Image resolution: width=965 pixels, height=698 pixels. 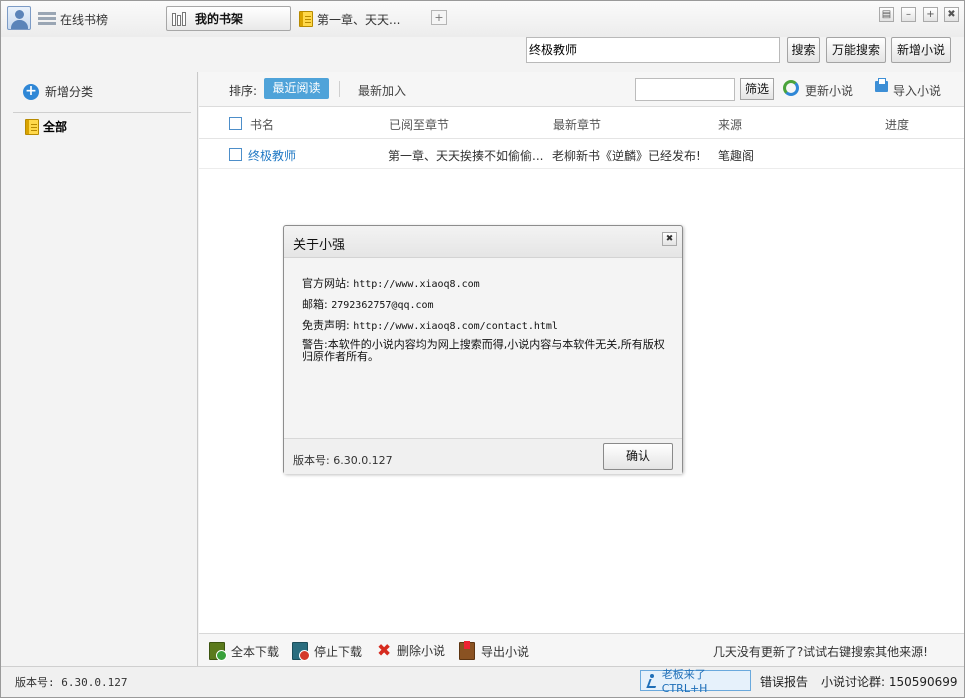 What do you see at coordinates (308, 155) in the screenshot?
I see `book-name: 终极教师` at bounding box center [308, 155].